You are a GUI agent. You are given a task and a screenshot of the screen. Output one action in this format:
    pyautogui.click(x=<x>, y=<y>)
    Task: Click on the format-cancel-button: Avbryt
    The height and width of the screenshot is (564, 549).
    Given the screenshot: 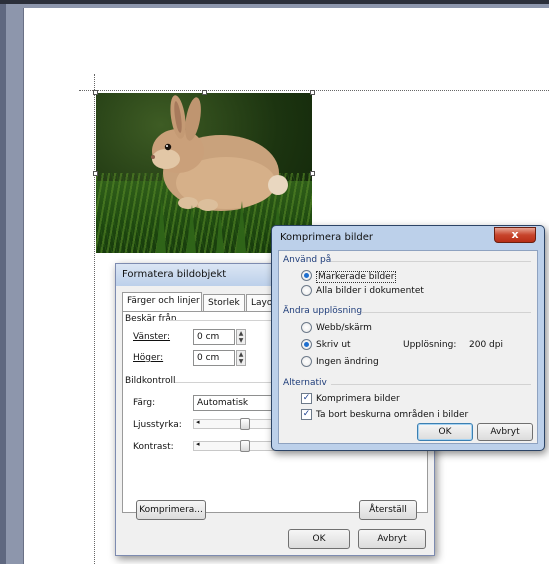 What is the action you would take?
    pyautogui.click(x=392, y=539)
    